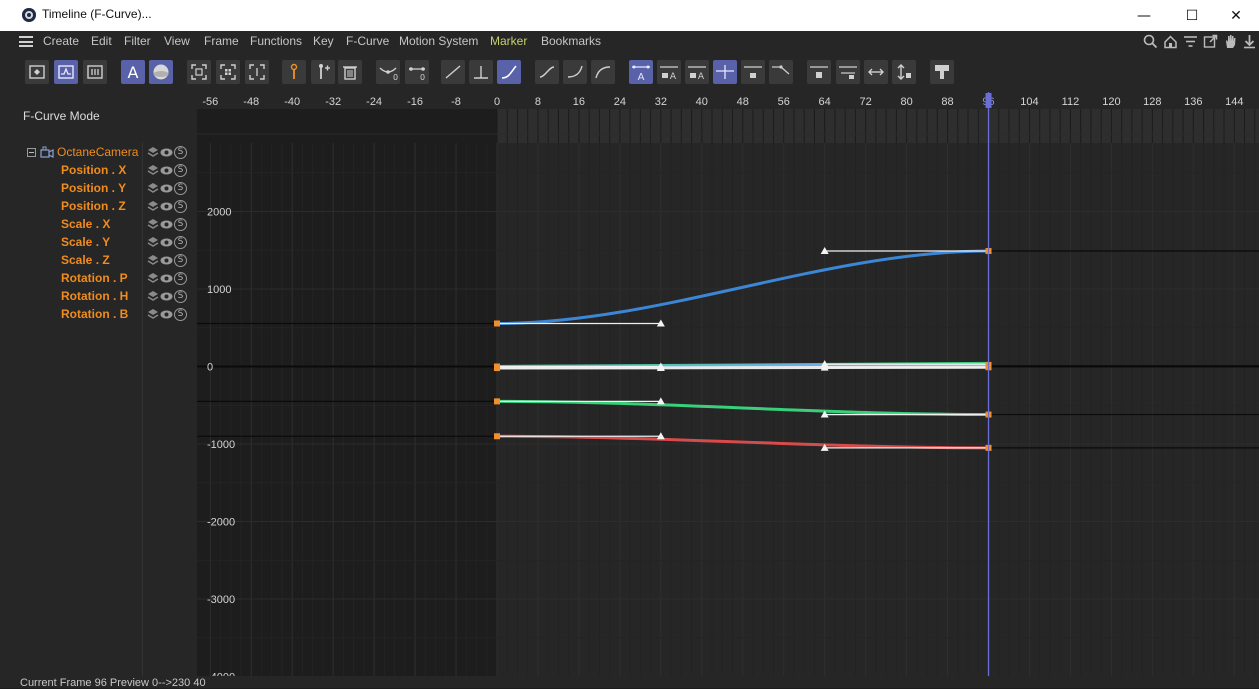 This screenshot has width=1259, height=689. Describe the element at coordinates (251, 102) in the screenshot. I see `ruler-label: -48` at that location.